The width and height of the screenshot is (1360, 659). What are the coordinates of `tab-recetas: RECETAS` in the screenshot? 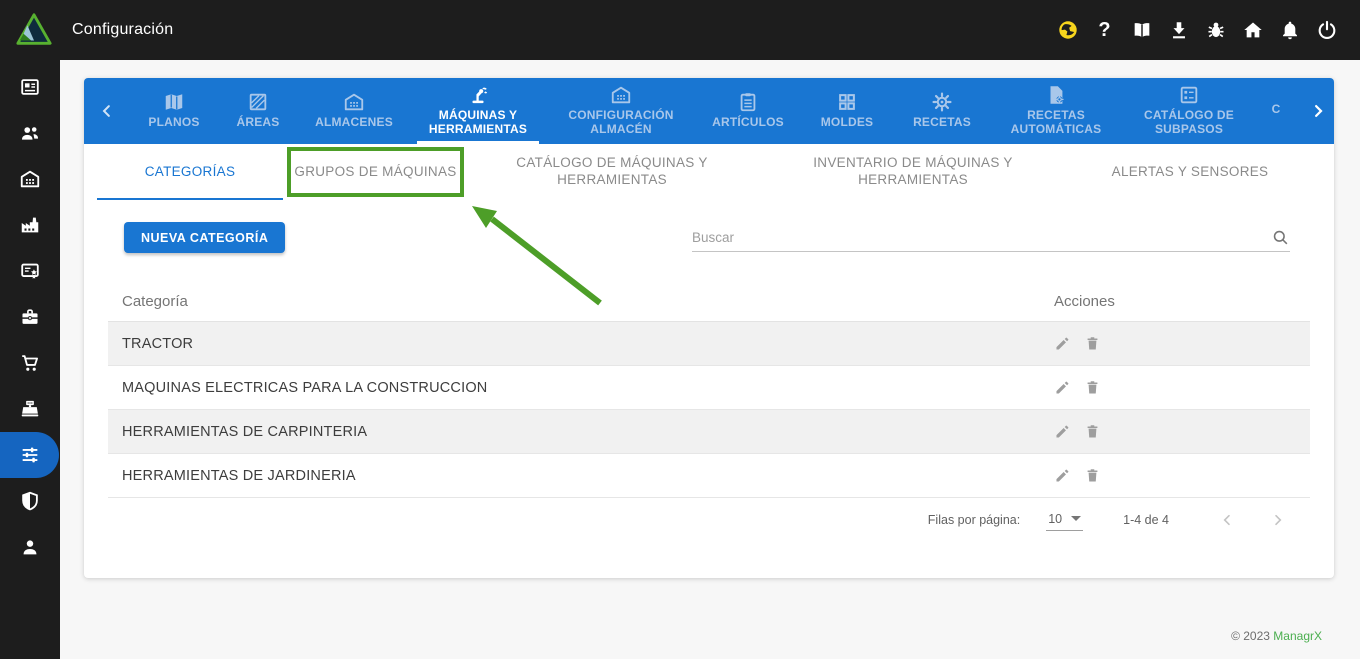 It's located at (942, 111).